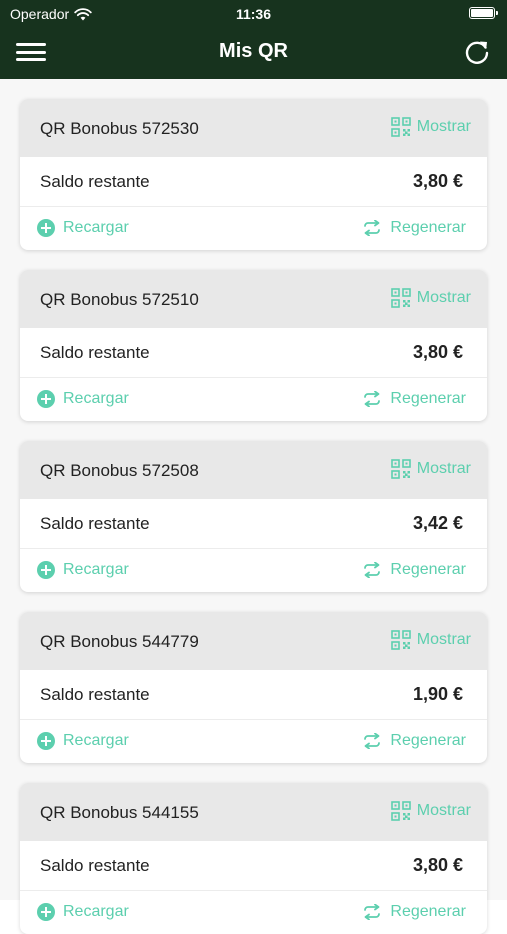  What do you see at coordinates (253, 812) in the screenshot?
I see `qr-card-header: QR Bonobus 544155 Mostrar` at bounding box center [253, 812].